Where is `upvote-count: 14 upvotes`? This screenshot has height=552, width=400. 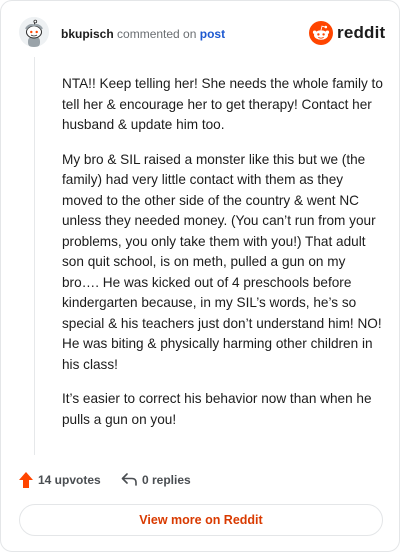
upvote-count: 14 upvotes is located at coordinates (69, 480).